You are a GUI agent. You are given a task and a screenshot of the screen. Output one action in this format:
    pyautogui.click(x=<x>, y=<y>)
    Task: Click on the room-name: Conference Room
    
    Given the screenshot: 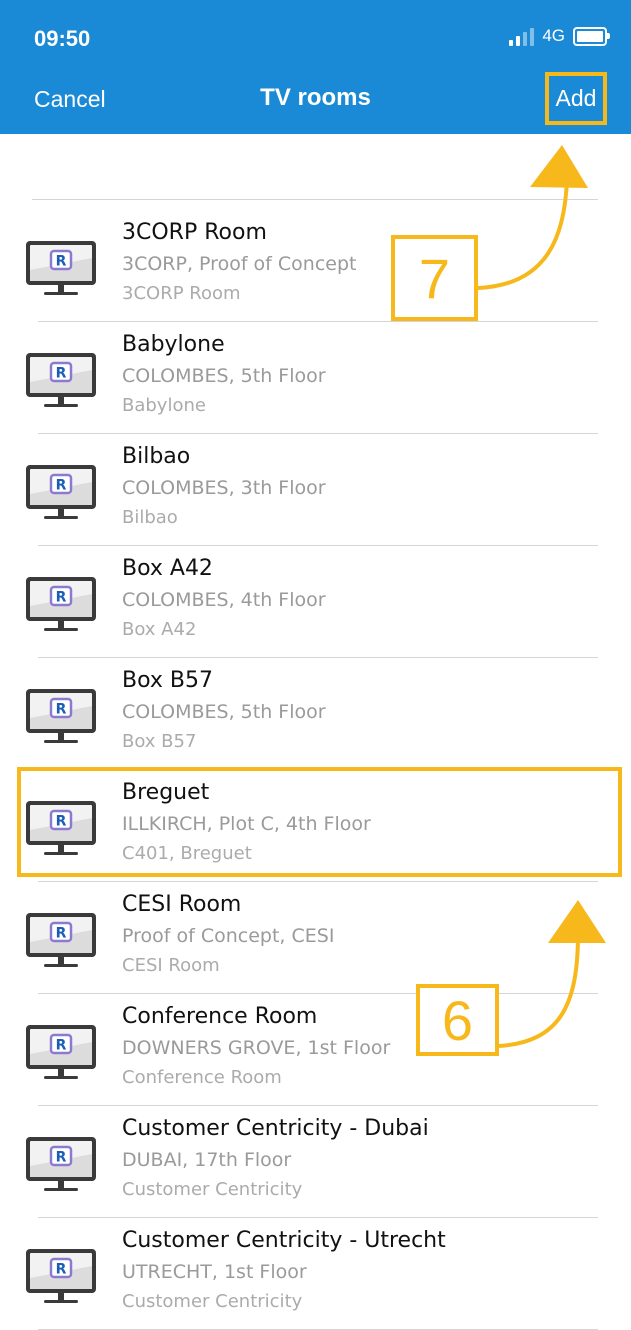 What is the action you would take?
    pyautogui.click(x=220, y=1016)
    